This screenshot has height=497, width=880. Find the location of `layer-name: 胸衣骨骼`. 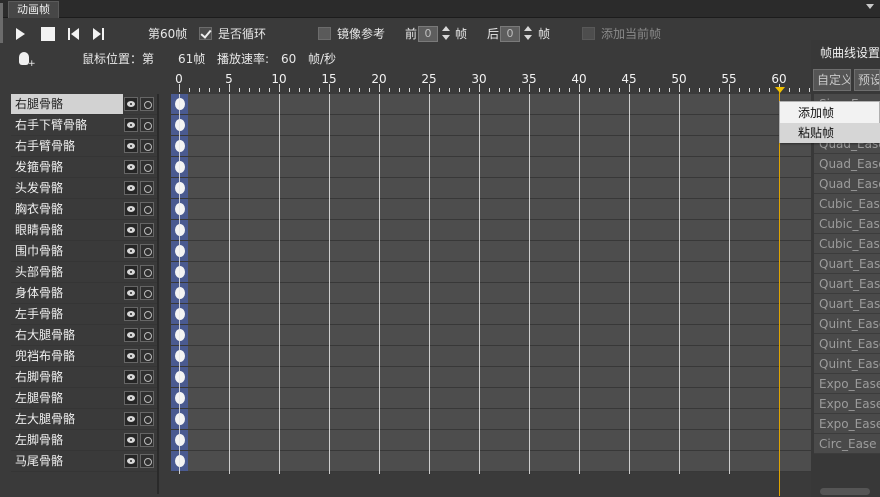

layer-name: 胸衣骨骼 is located at coordinates (67, 209).